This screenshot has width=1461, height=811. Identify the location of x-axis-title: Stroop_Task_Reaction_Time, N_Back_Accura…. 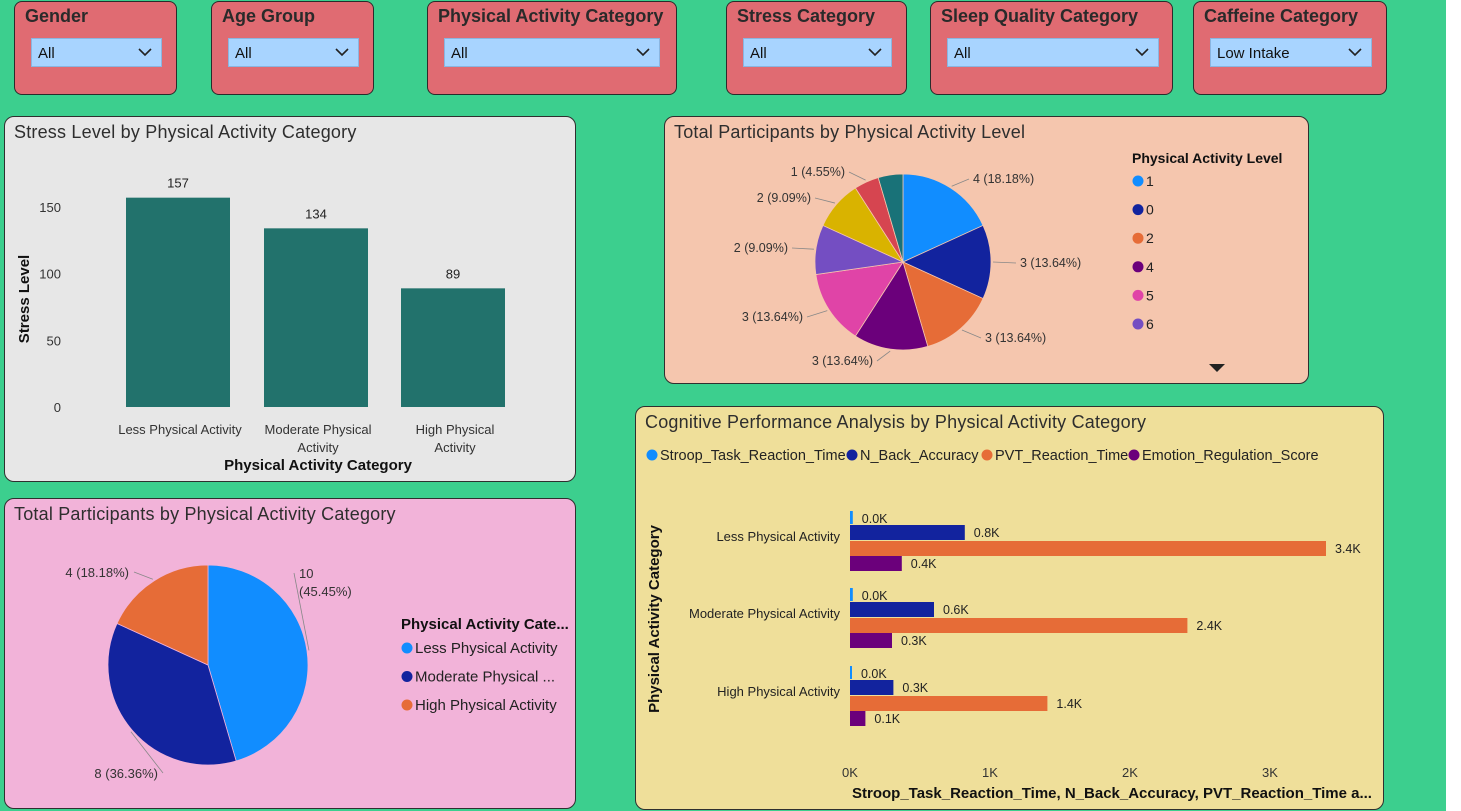
(1112, 793).